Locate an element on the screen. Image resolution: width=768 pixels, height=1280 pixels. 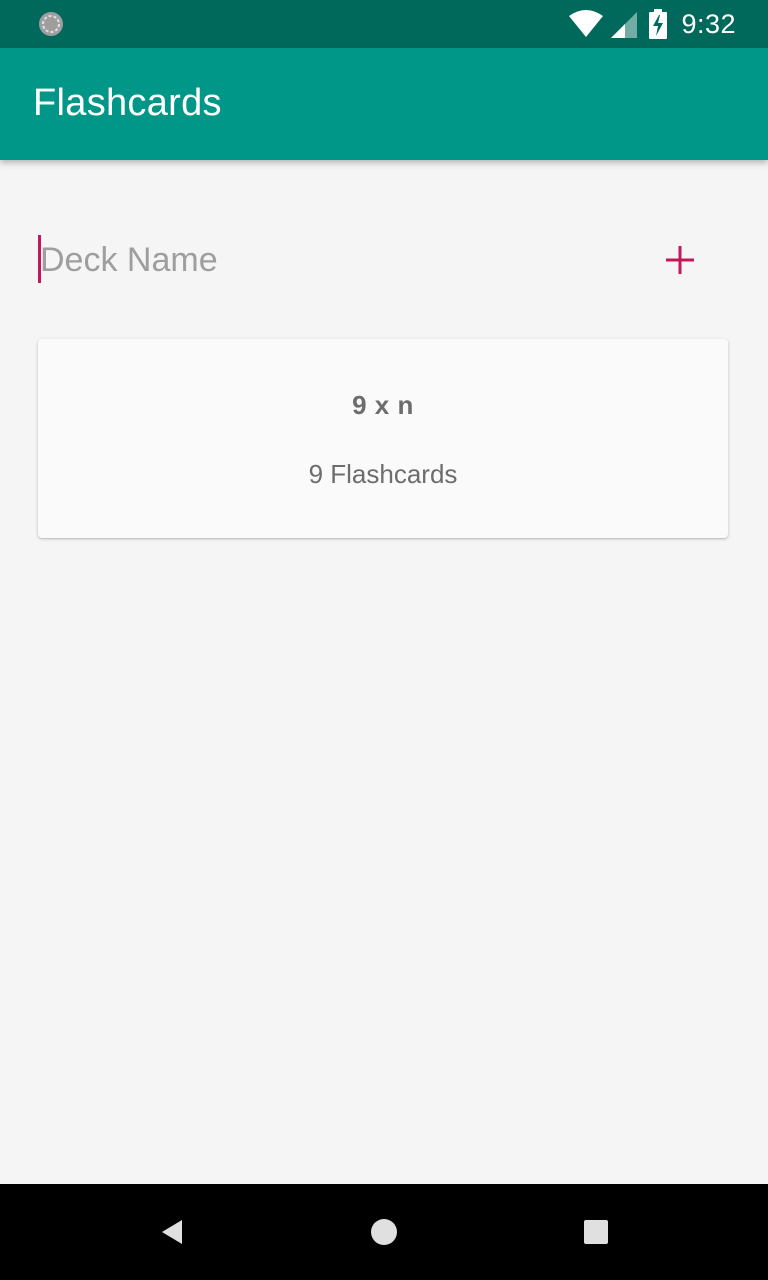
app-title: Flashcards is located at coordinates (127, 103).